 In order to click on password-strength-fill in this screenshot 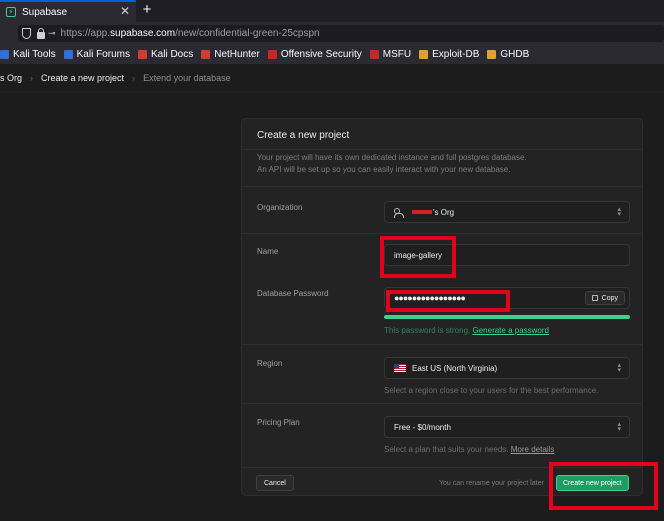, I will do `click(507, 317)`.